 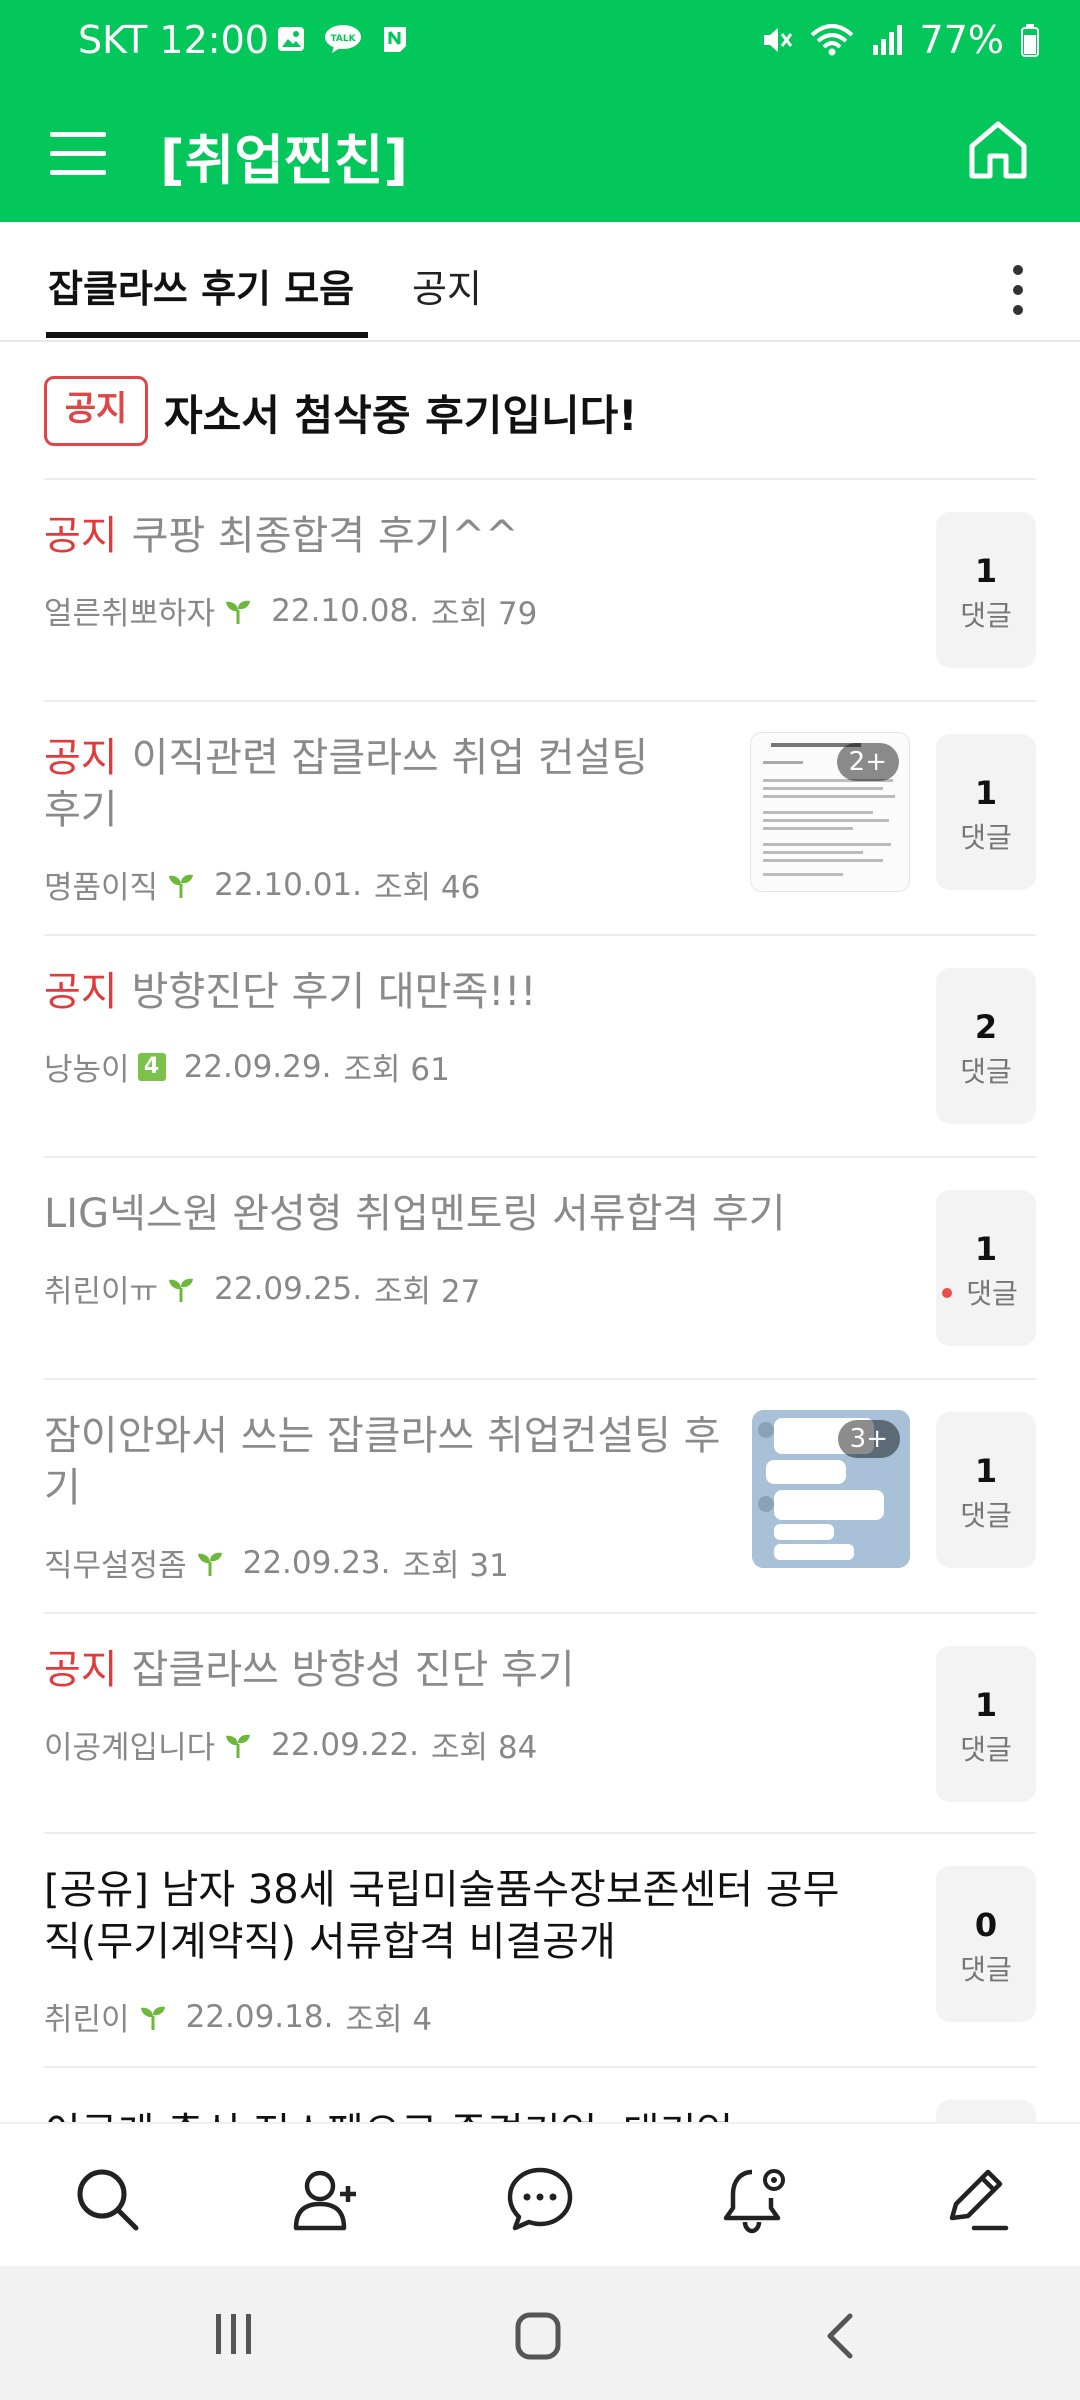 I want to click on post-views: 조회 61, so click(x=396, y=1070).